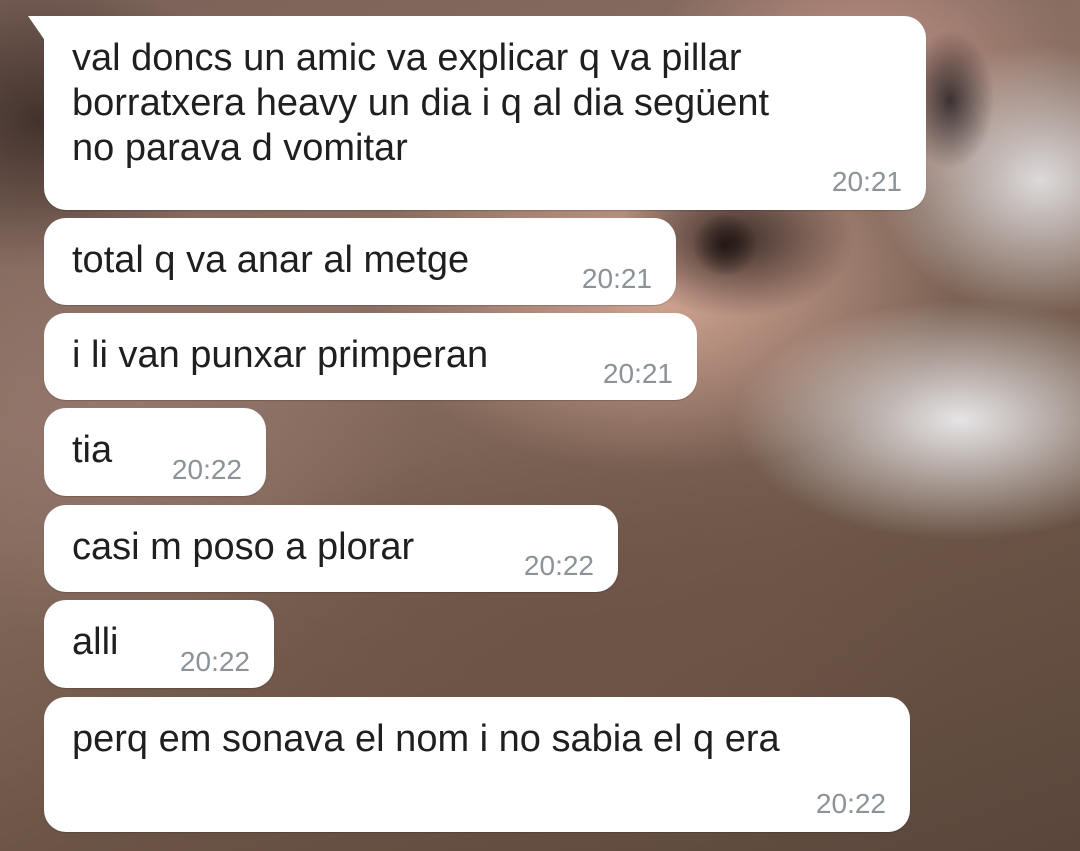  I want to click on incoming-message: casi m poso a plorar 20:22, so click(331, 548).